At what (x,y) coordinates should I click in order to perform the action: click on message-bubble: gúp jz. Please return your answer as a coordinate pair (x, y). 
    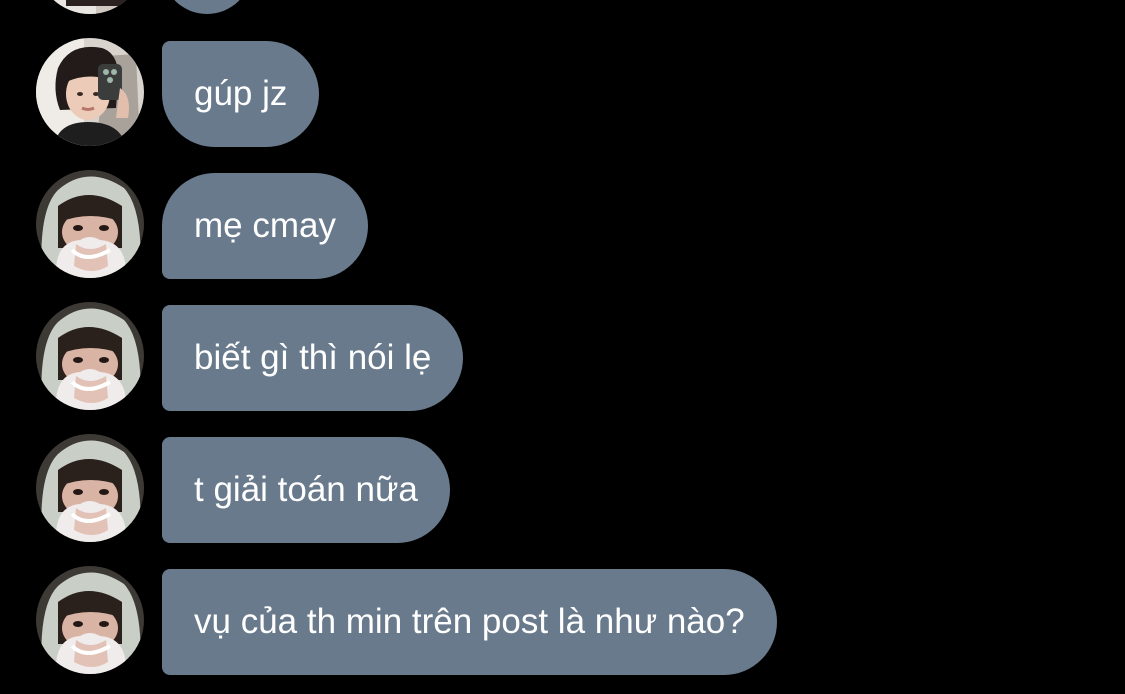
    Looking at the image, I should click on (241, 94).